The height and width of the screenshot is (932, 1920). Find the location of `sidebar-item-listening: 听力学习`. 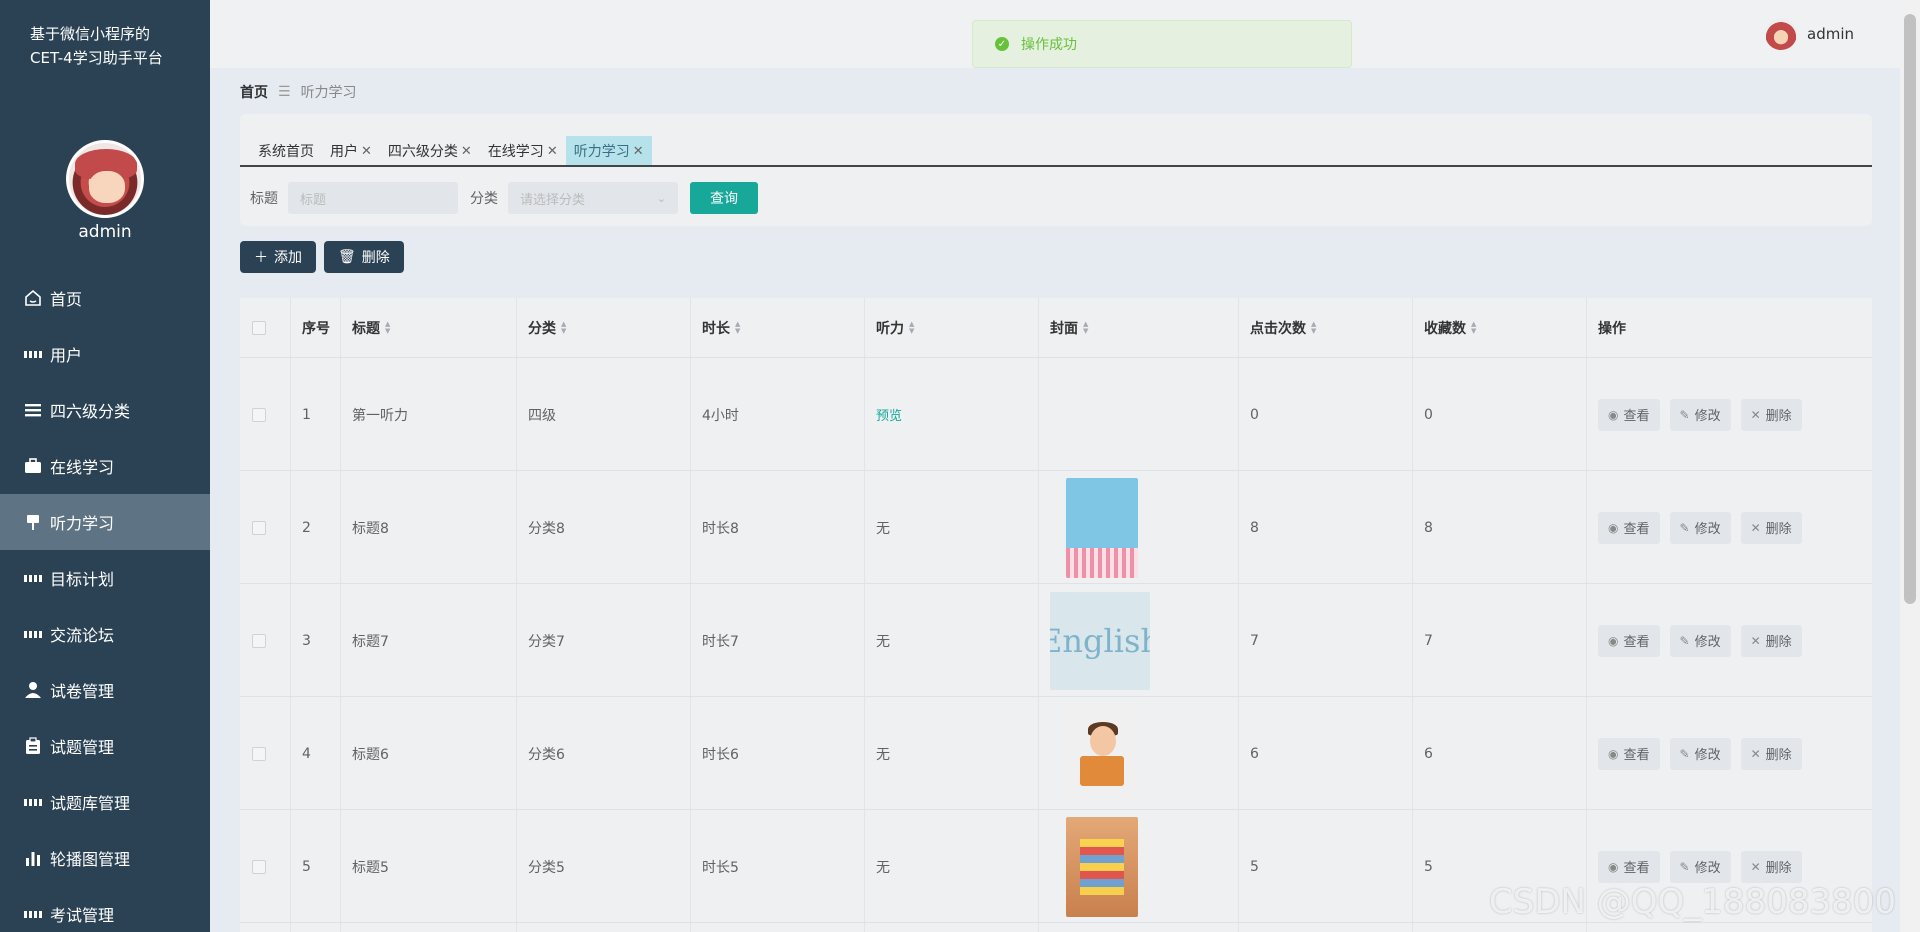

sidebar-item-listening: 听力学习 is located at coordinates (105, 522).